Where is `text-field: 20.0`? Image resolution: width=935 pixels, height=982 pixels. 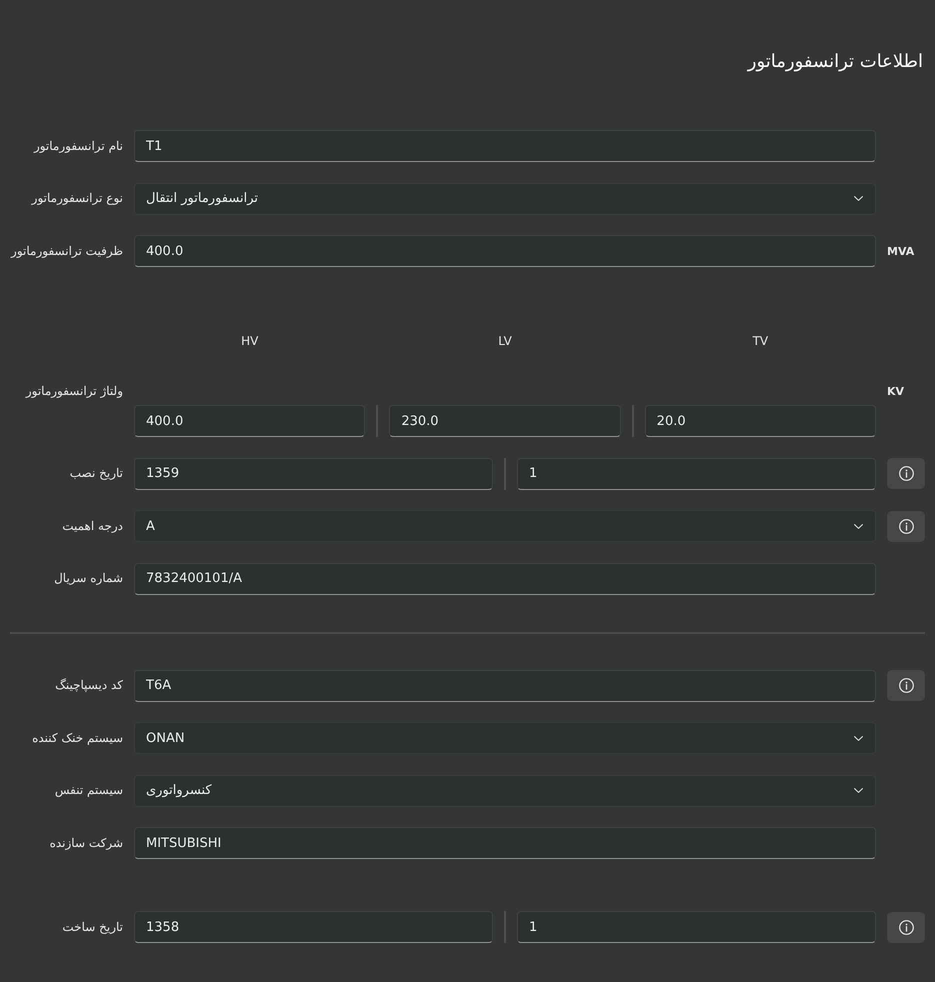 text-field: 20.0 is located at coordinates (760, 421).